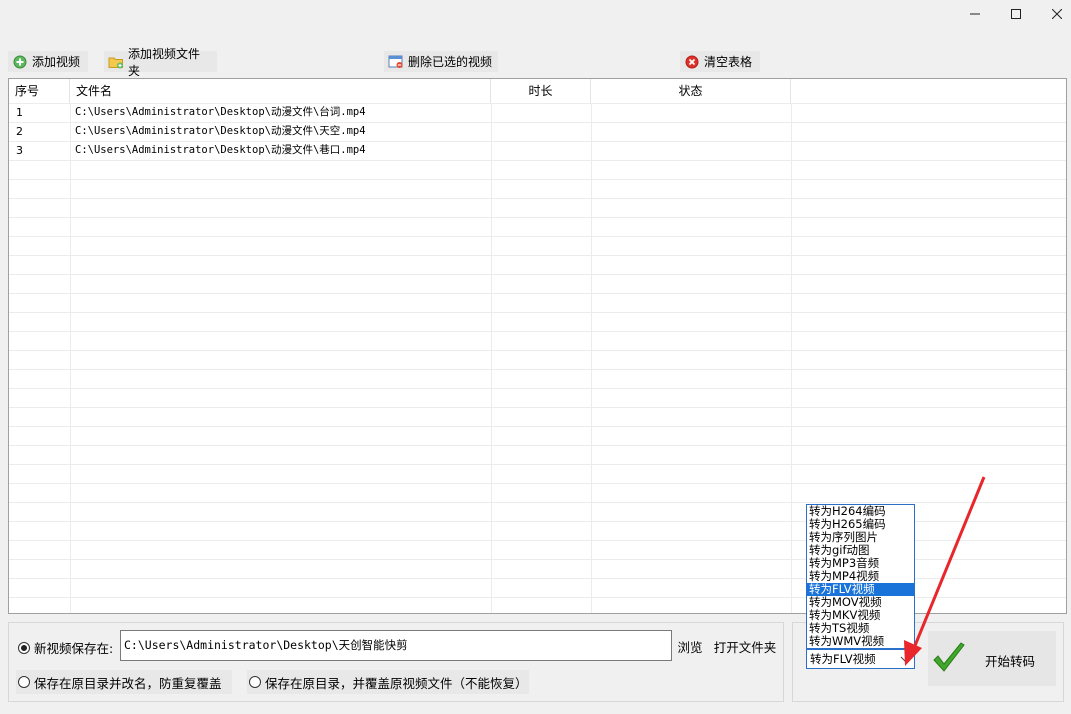 This screenshot has height=714, width=1071. What do you see at coordinates (728, 62) in the screenshot?
I see `clear-table-label: 清空表格` at bounding box center [728, 62].